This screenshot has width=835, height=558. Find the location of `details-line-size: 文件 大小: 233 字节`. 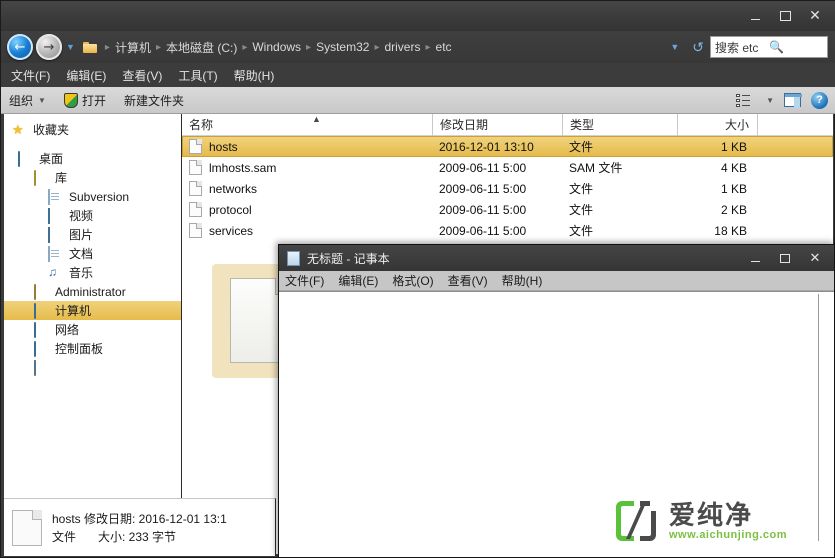

details-line-size: 文件 大小: 233 字节 is located at coordinates (139, 537).